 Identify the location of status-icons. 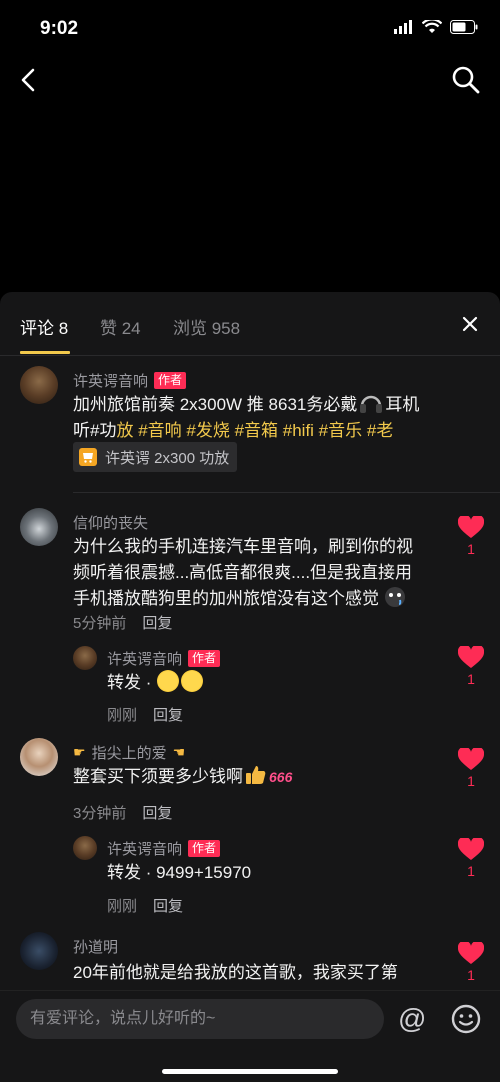
(436, 27).